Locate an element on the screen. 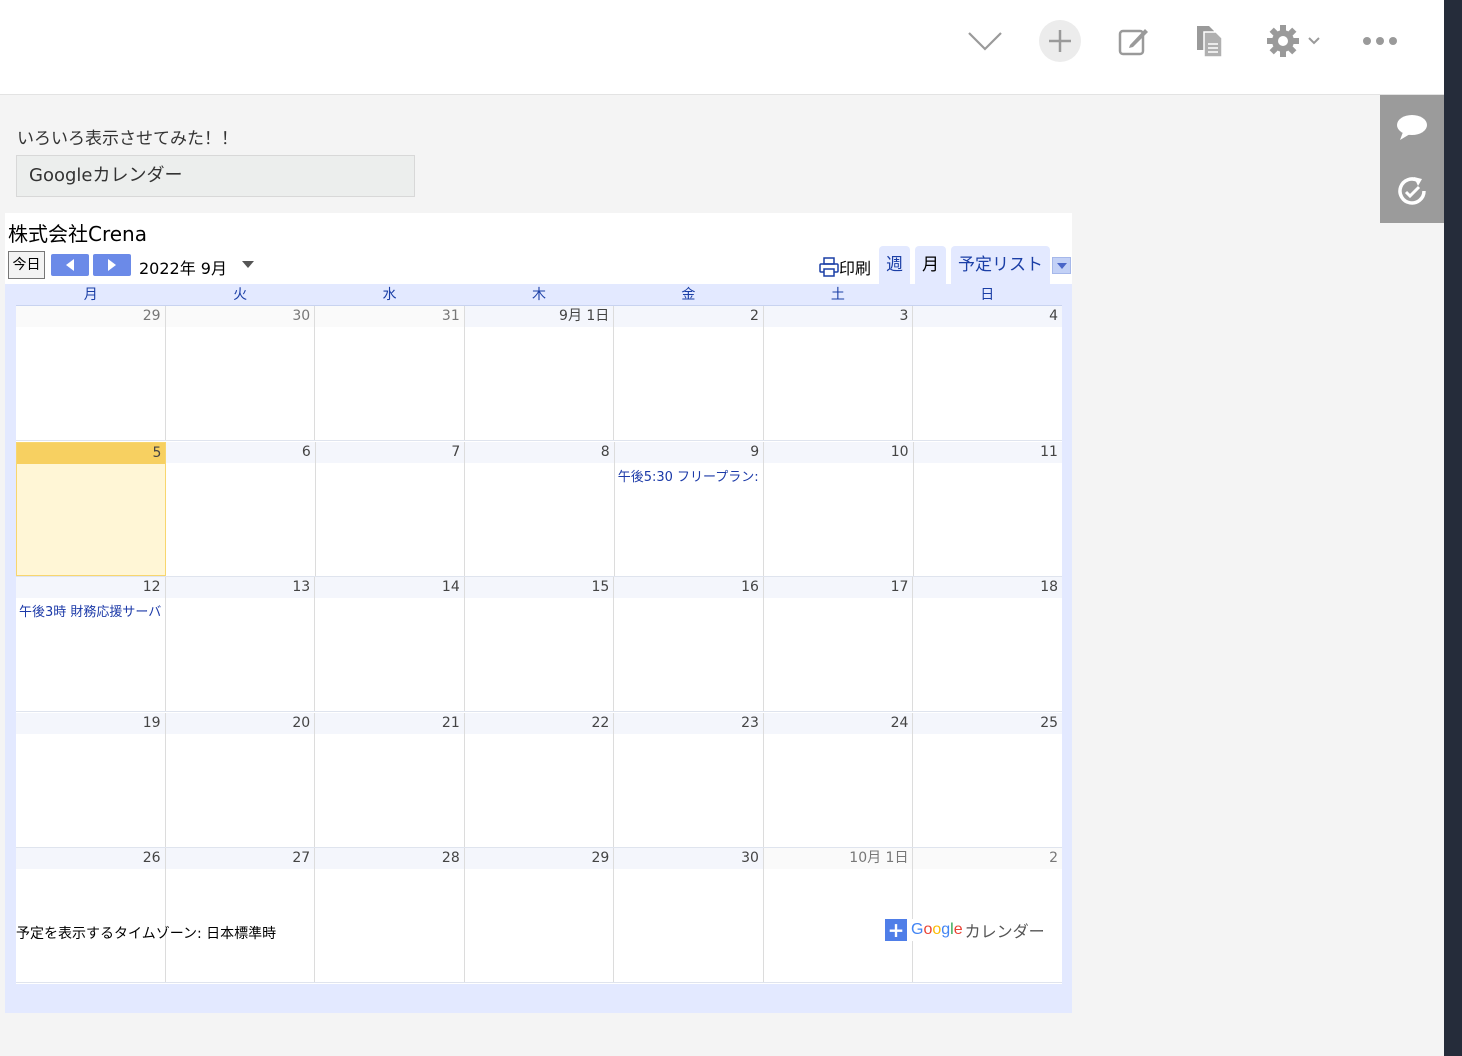 This screenshot has width=1462, height=1056. day-number: 2 is located at coordinates (988, 859).